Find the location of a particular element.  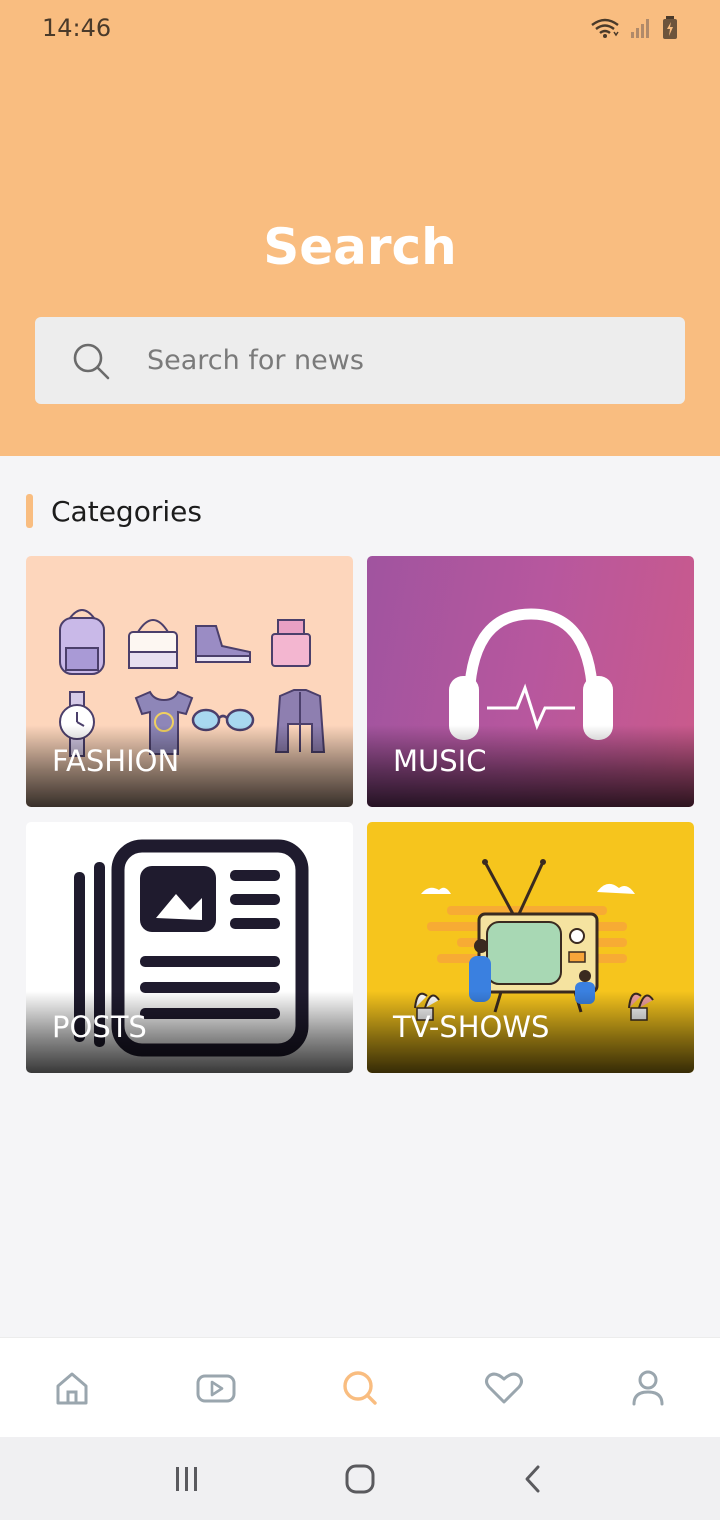

home-button is located at coordinates (360, 1479).